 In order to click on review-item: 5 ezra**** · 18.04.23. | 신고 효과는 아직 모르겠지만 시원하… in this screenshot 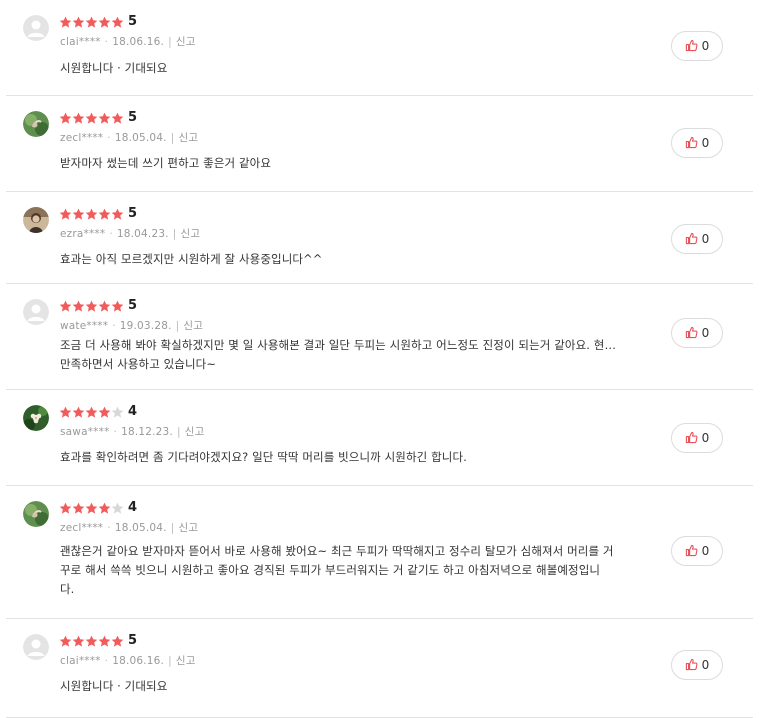, I will do `click(379, 238)`.